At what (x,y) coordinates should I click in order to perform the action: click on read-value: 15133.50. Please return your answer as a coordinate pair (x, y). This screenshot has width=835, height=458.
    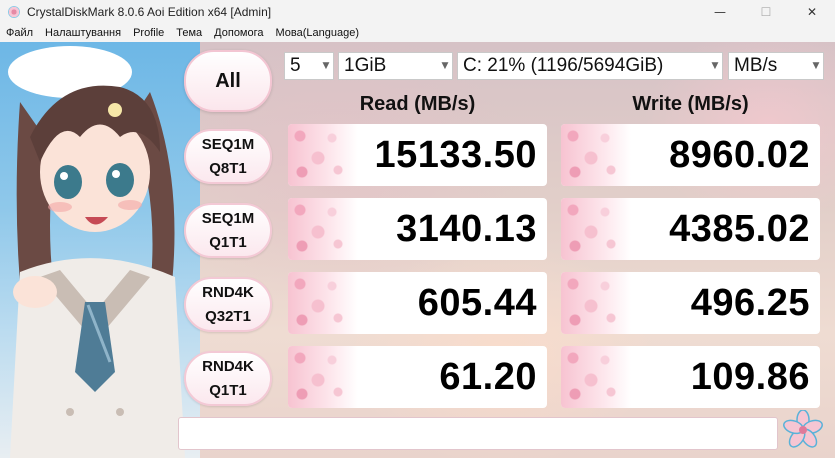
    Looking at the image, I should click on (455, 154).